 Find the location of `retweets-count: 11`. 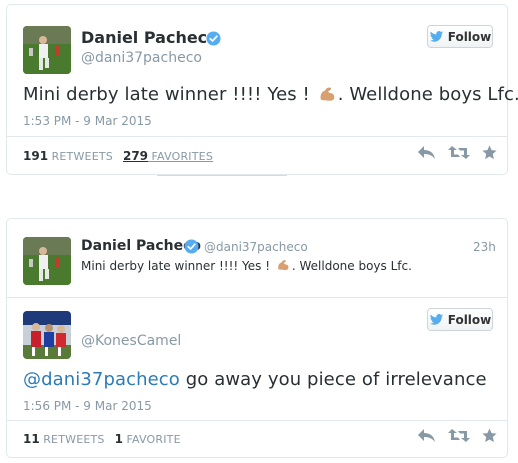

retweets-count: 11 is located at coordinates (31, 439).